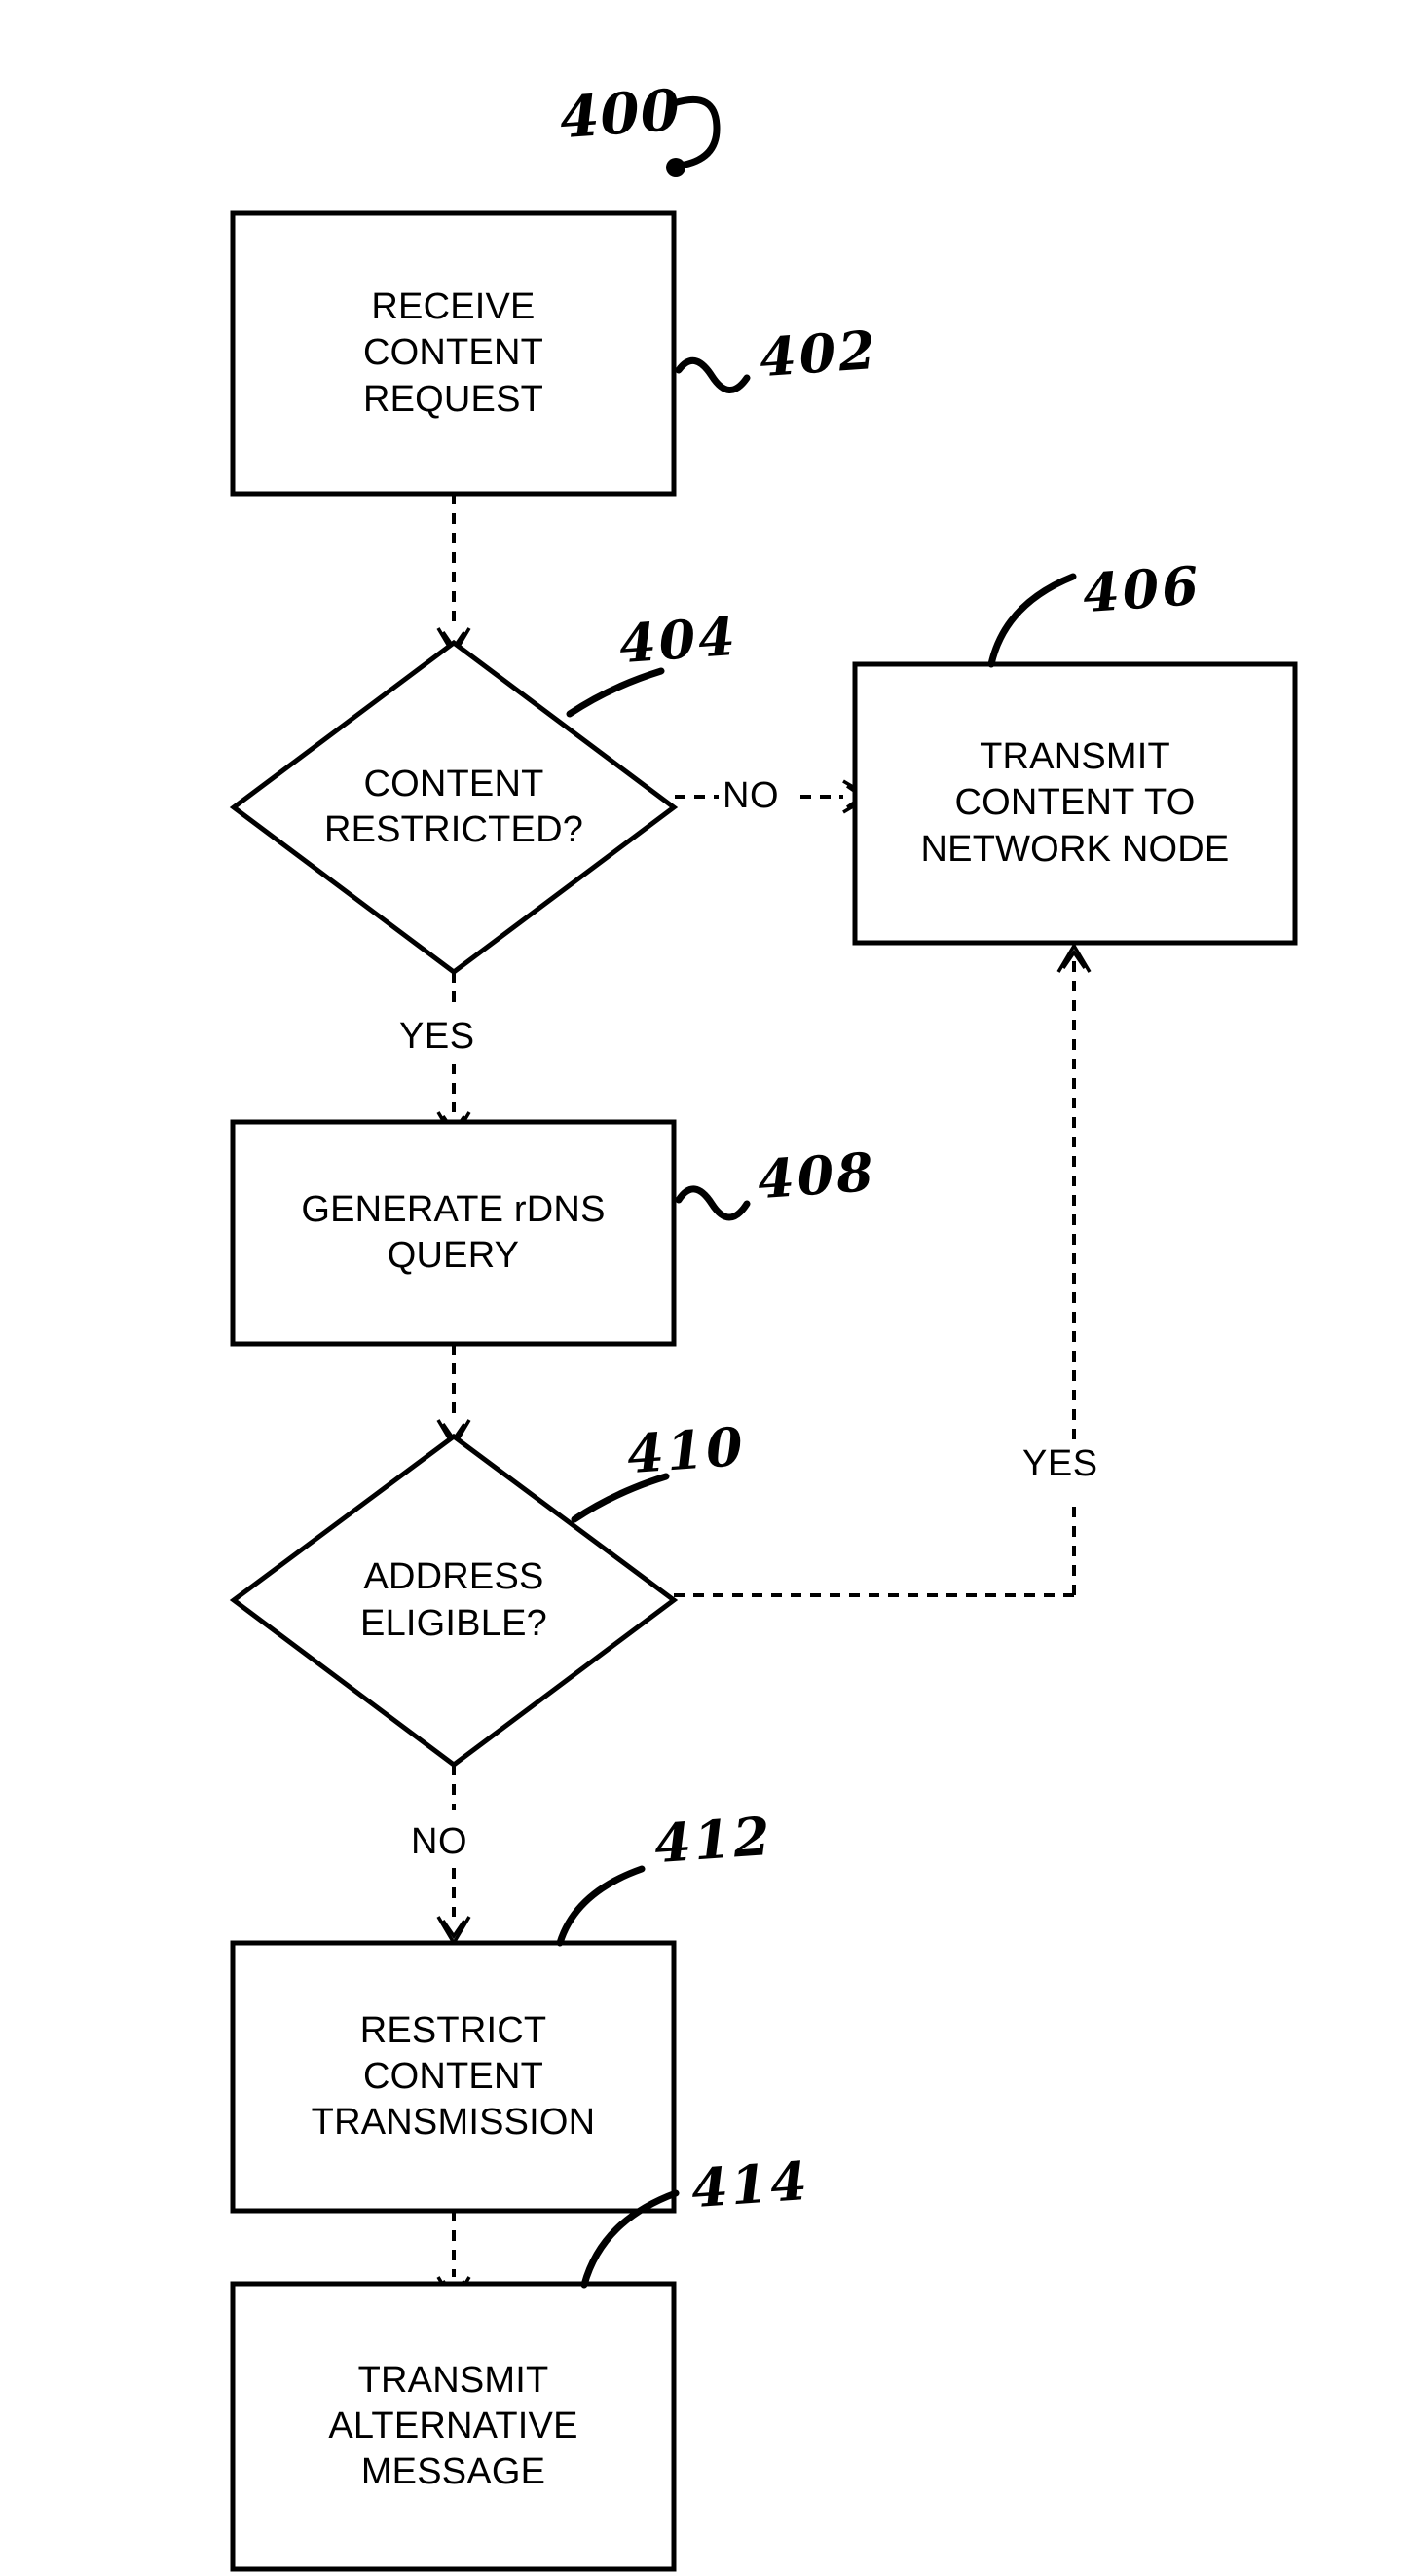  Describe the element at coordinates (750, 2184) in the screenshot. I see `ref-numeral-414: 414` at that location.